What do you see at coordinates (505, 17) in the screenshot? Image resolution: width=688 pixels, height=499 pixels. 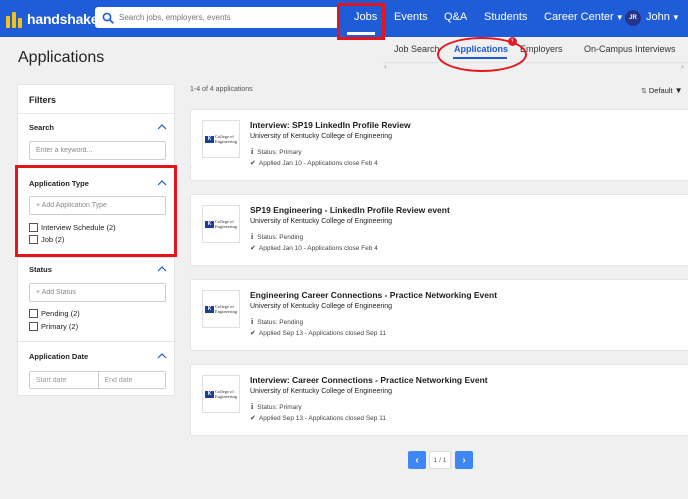 I see `nav-students: Students` at bounding box center [505, 17].